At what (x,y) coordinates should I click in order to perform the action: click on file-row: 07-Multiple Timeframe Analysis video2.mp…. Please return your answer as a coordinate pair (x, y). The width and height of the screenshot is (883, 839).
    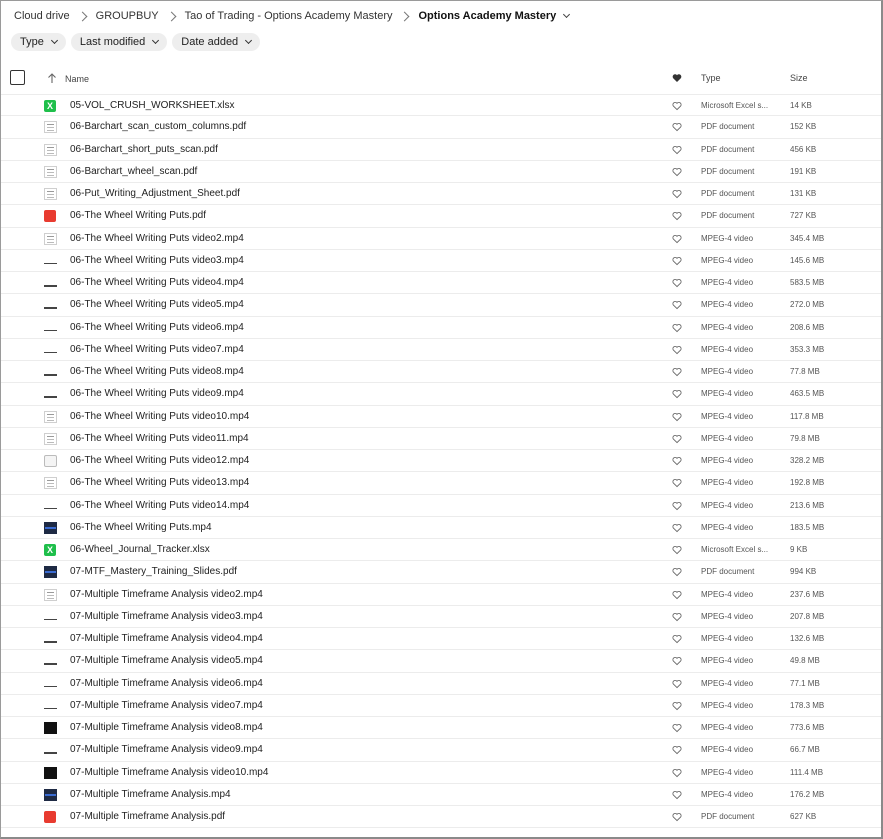
    Looking at the image, I should click on (441, 595).